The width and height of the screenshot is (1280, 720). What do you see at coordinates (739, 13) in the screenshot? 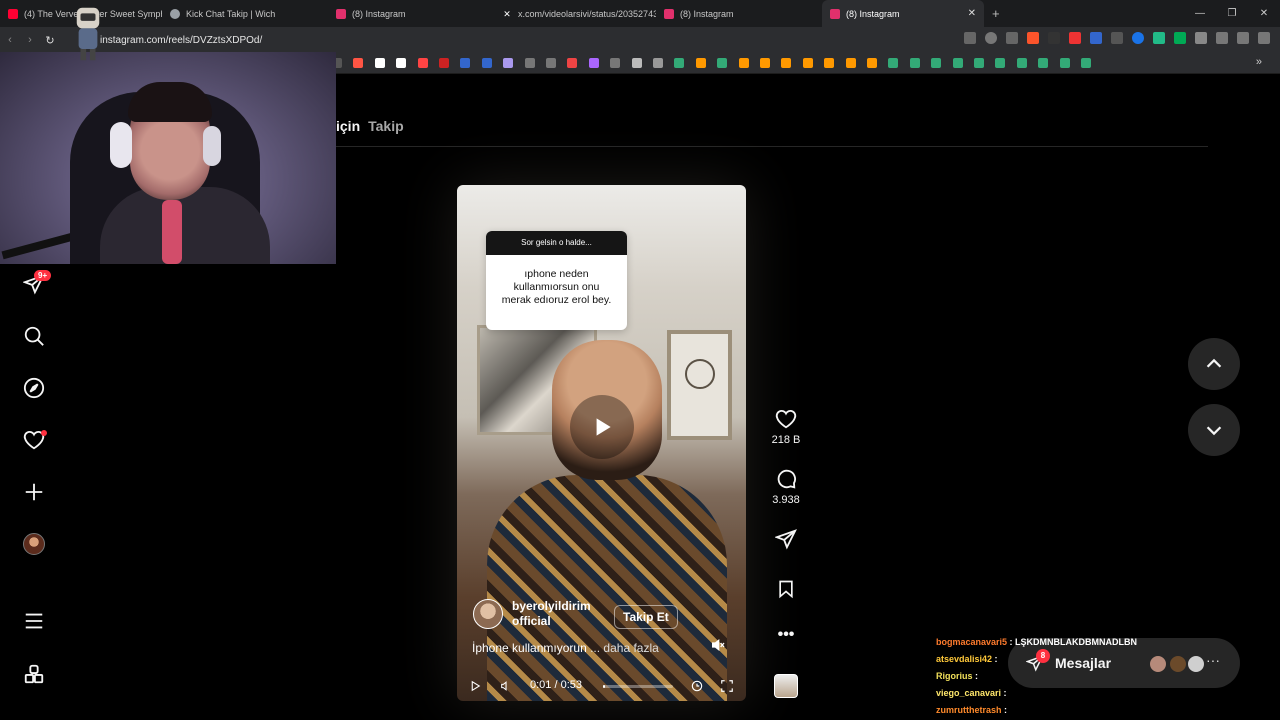
I see `tab-instagram-2: (8) Instagram` at bounding box center [739, 13].